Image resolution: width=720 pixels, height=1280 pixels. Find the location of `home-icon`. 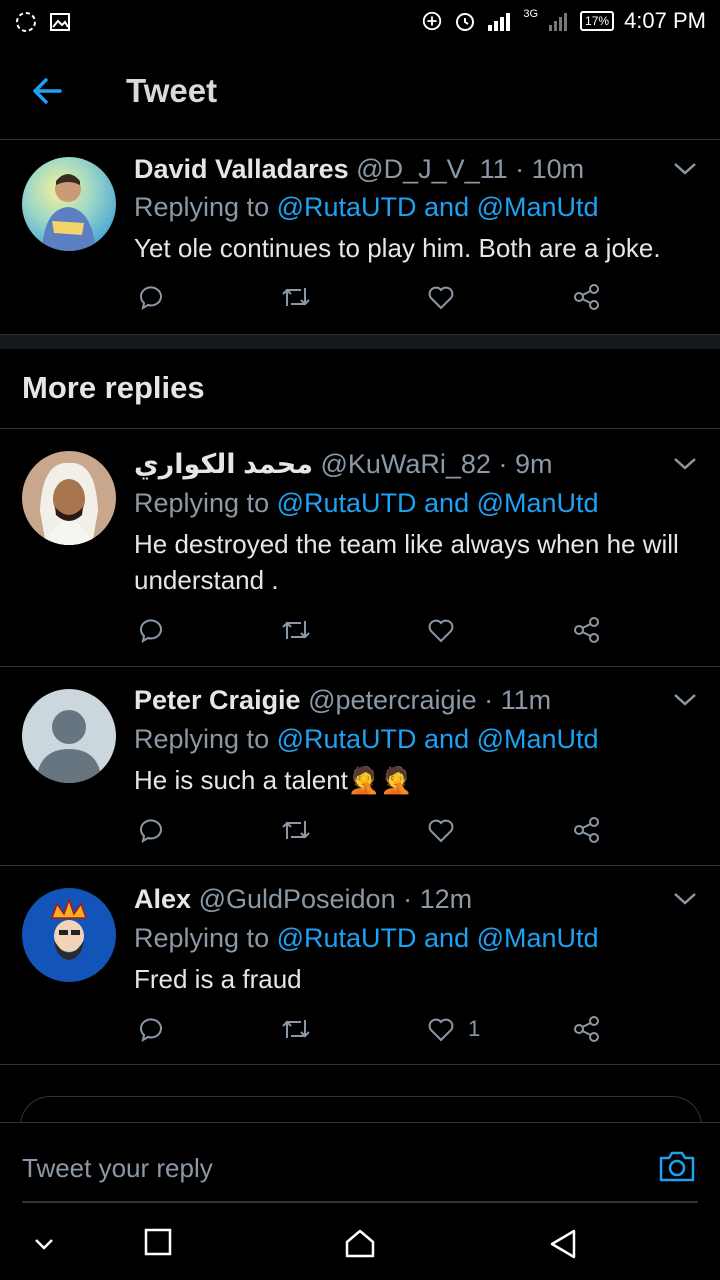

home-icon is located at coordinates (360, 1243).